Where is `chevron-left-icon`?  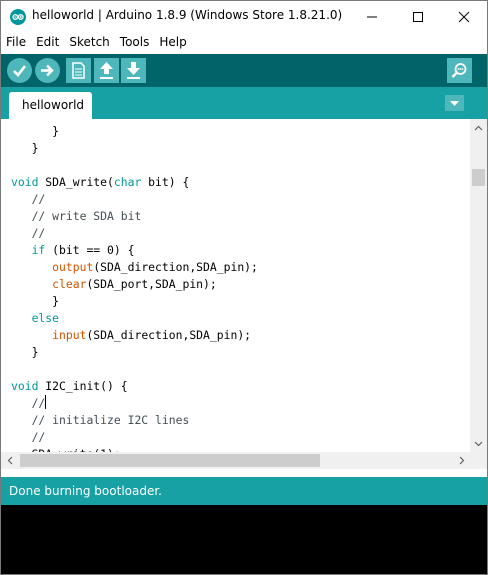
chevron-left-icon is located at coordinates (9, 460).